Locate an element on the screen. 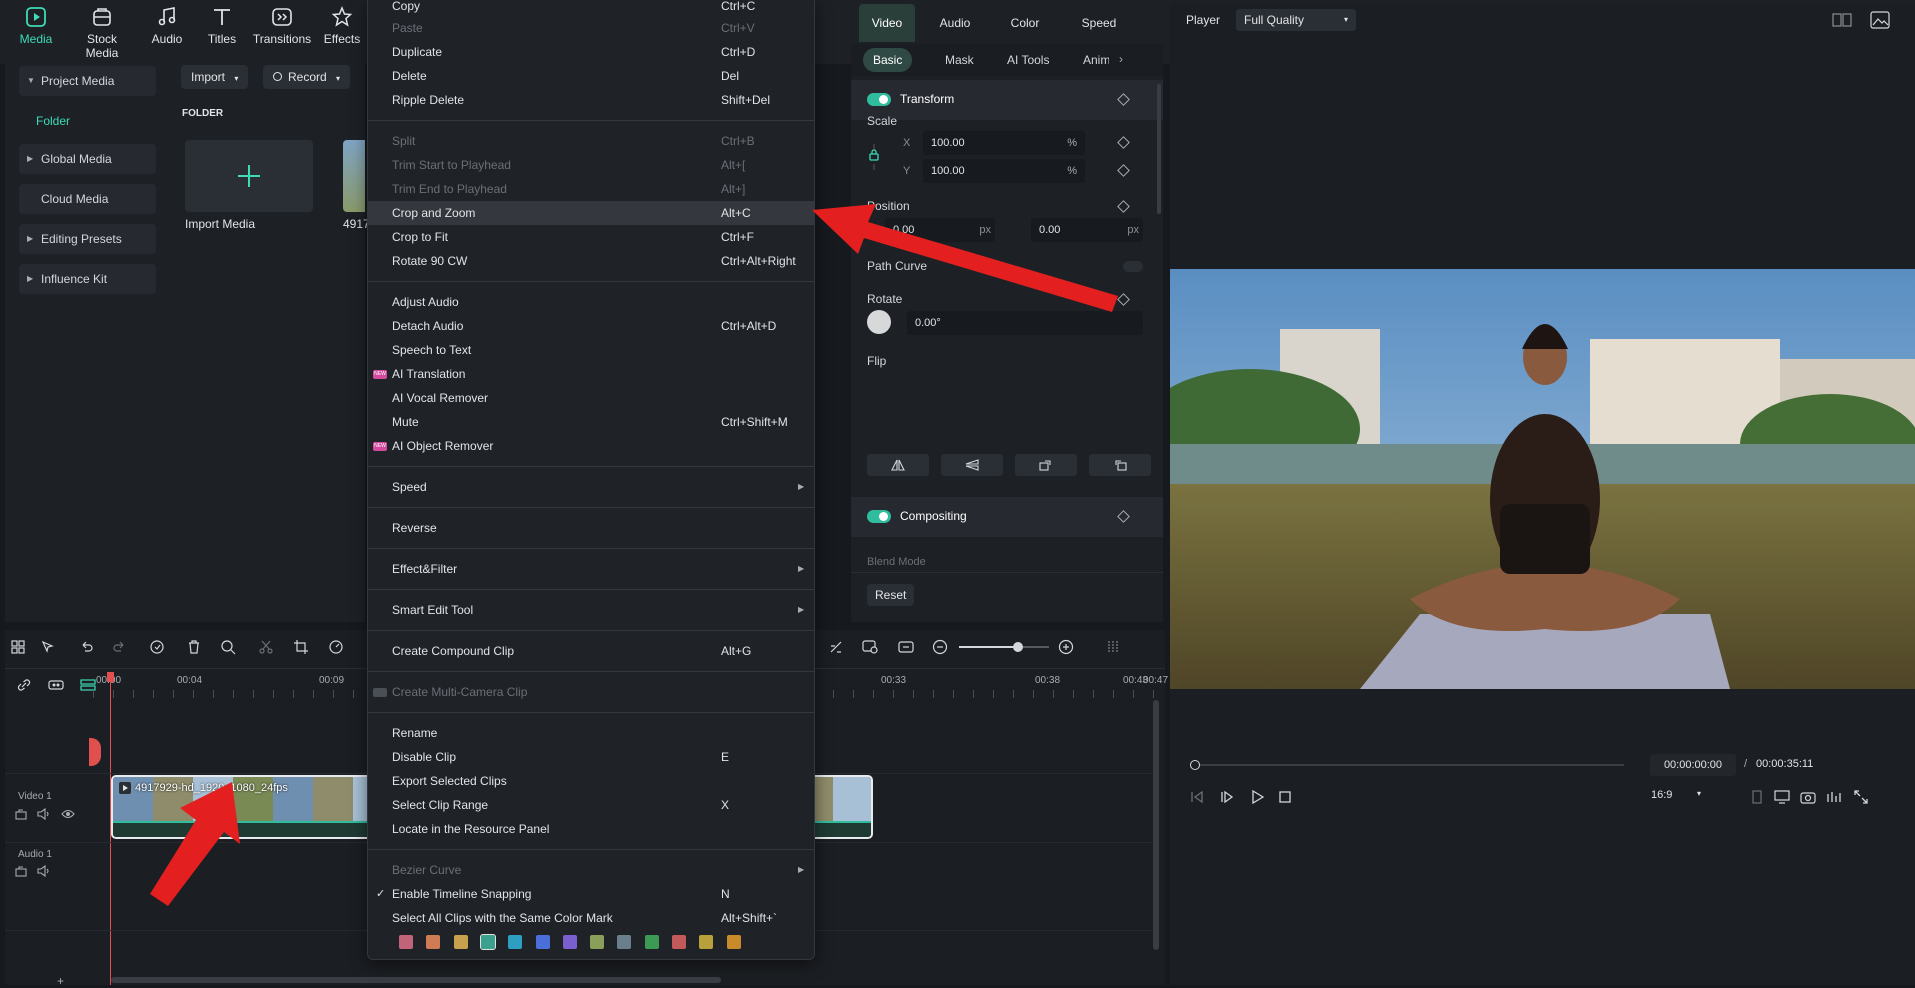  import-media-tile is located at coordinates (249, 176).